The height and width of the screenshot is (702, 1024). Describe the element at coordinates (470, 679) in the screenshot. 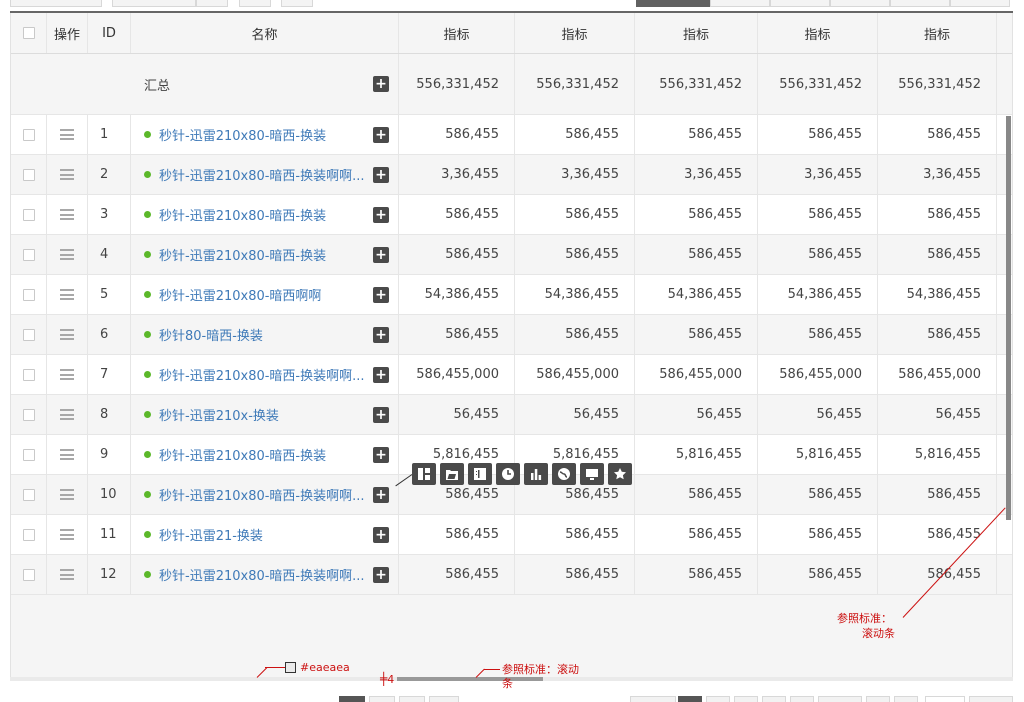

I see `horizontal-scroll-thumb` at that location.